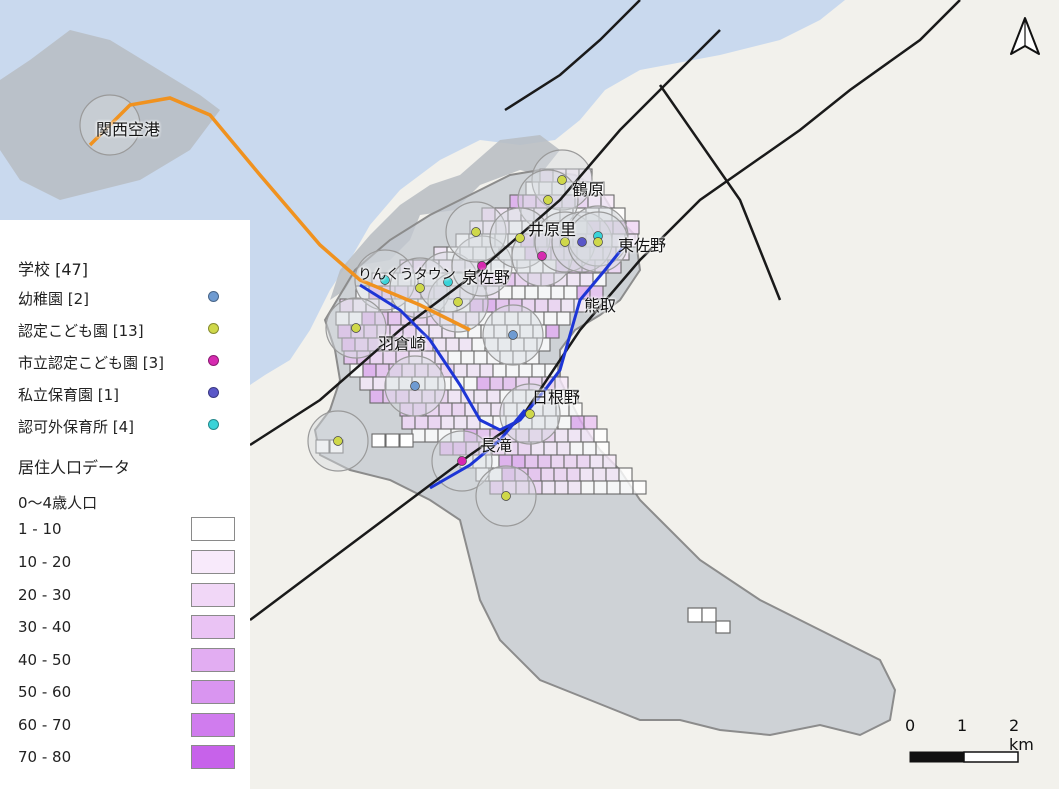 The image size is (1059, 789). What do you see at coordinates (496, 445) in the screenshot?
I see `label-nagataki: 長滝` at bounding box center [496, 445].